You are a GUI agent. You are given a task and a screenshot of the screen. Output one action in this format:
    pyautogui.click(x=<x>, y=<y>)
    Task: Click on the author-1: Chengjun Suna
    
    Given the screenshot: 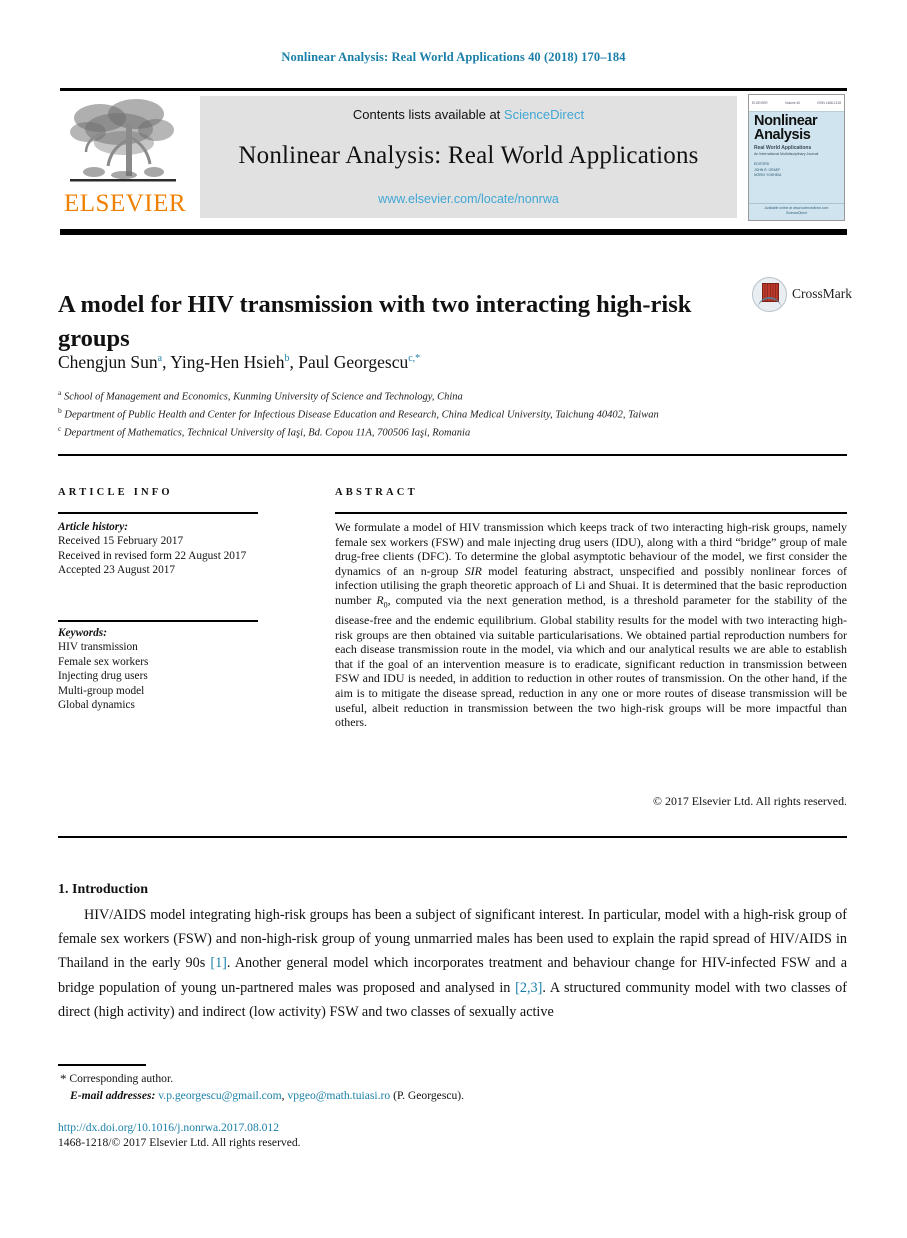 What is the action you would take?
    pyautogui.click(x=110, y=362)
    